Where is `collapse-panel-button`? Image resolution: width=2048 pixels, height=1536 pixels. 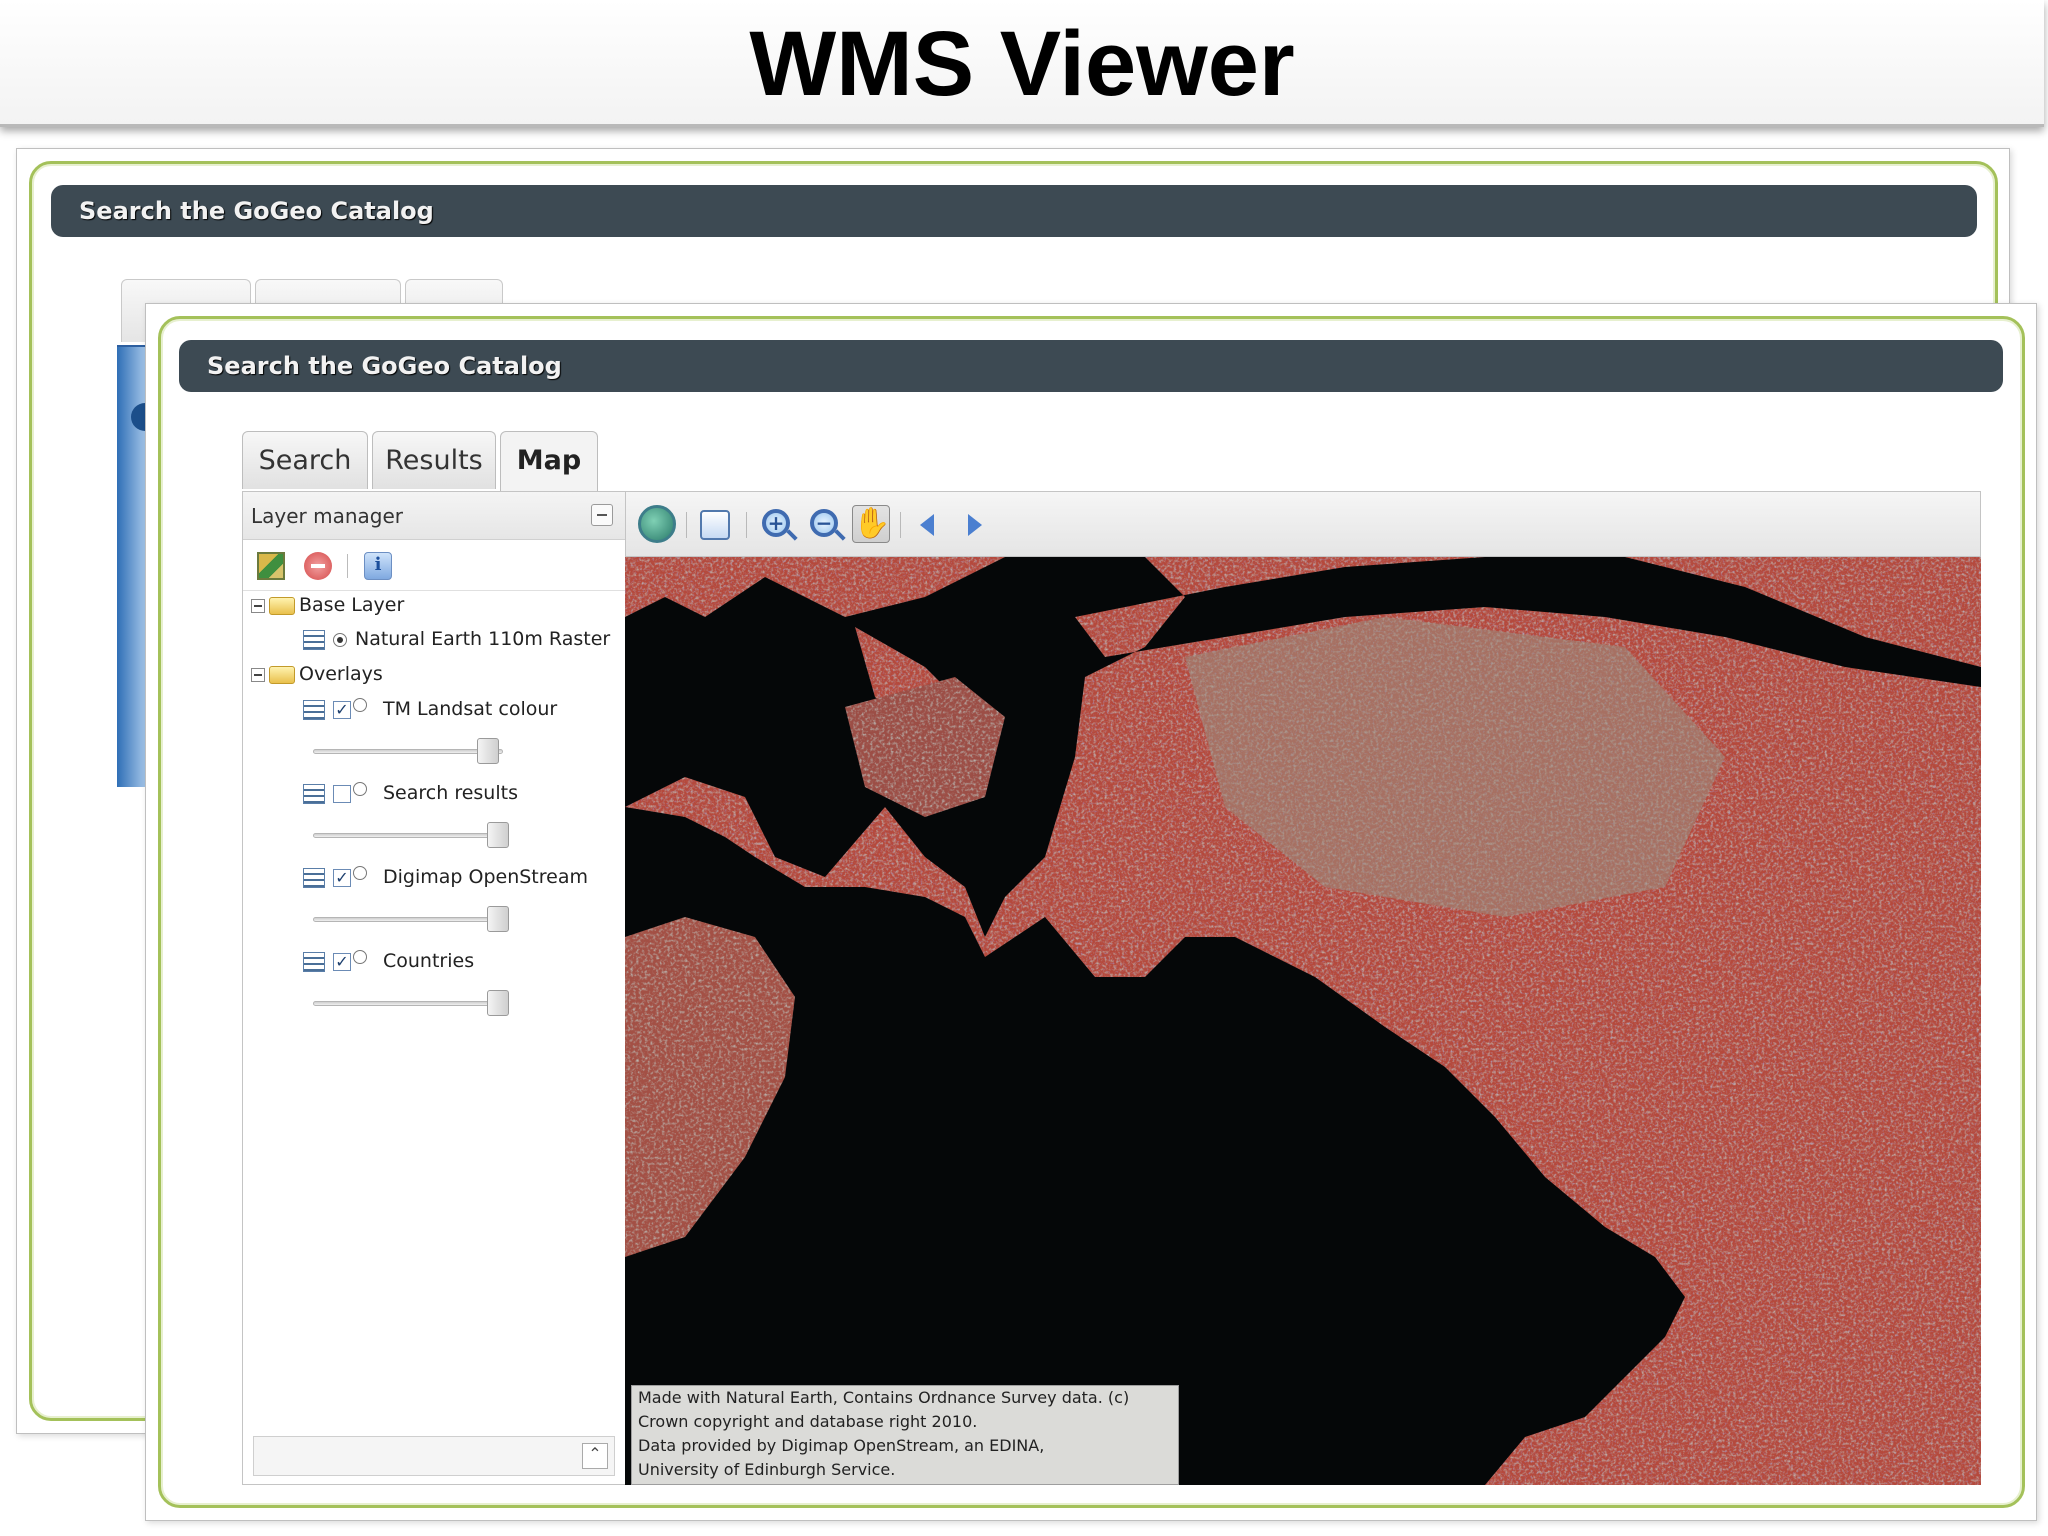 collapse-panel-button is located at coordinates (602, 515).